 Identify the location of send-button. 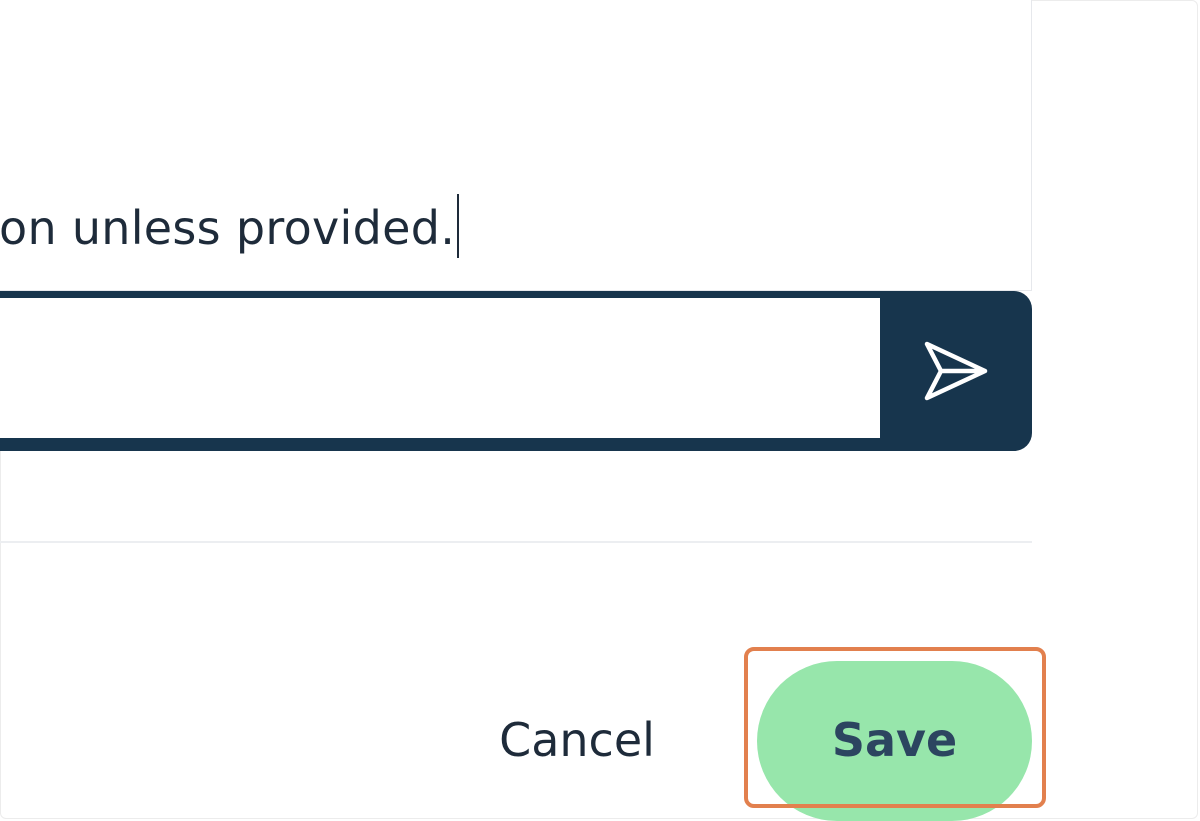
(956, 371).